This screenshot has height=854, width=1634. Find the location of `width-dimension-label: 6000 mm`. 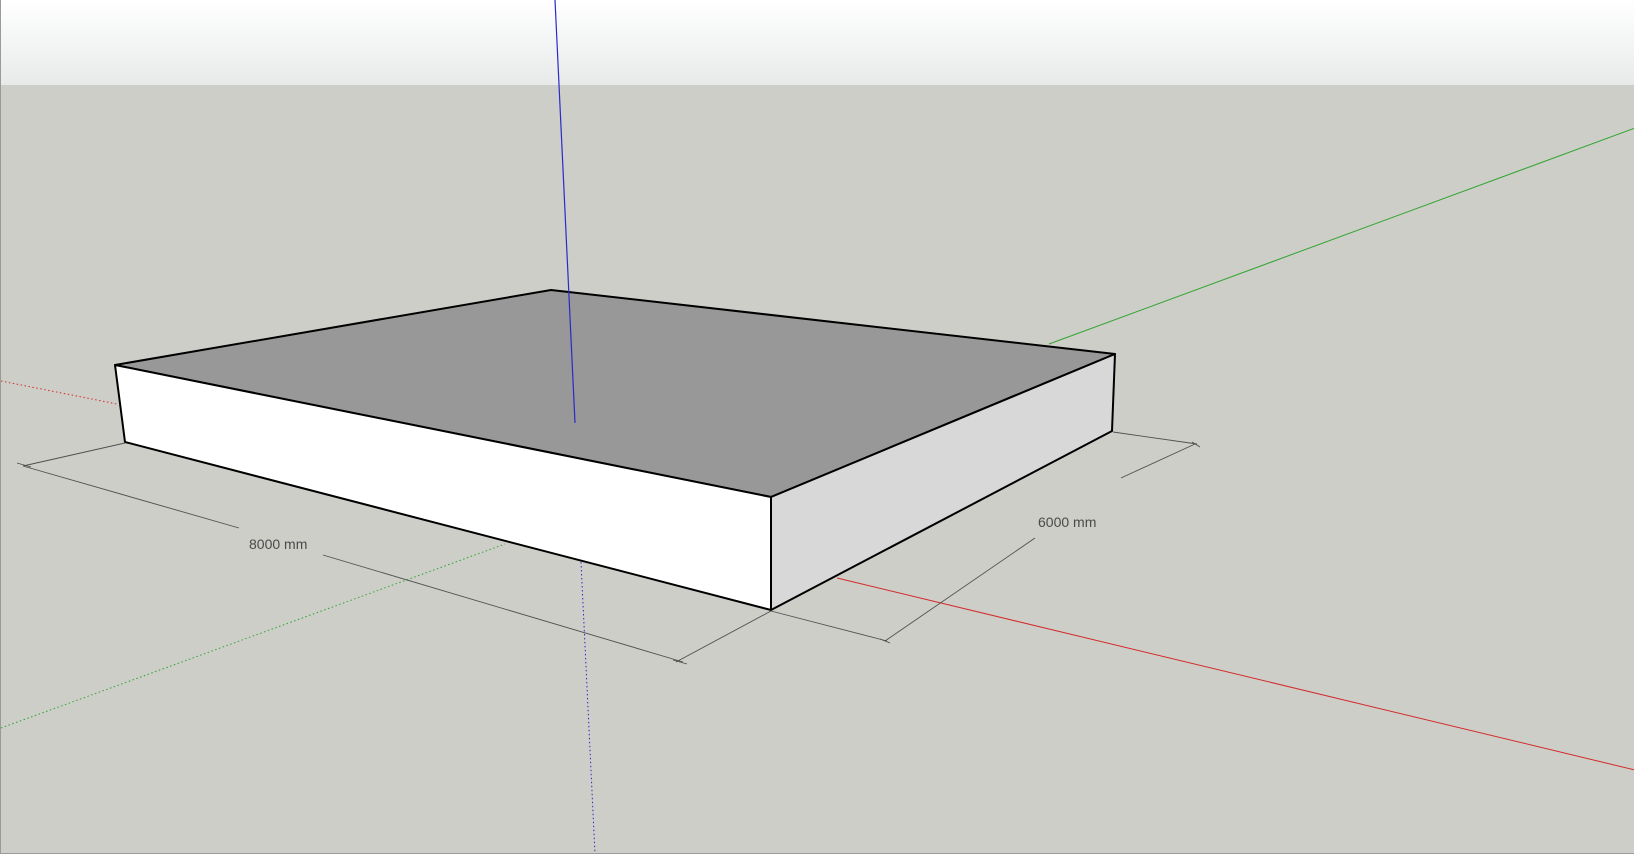

width-dimension-label: 6000 mm is located at coordinates (1067, 522).